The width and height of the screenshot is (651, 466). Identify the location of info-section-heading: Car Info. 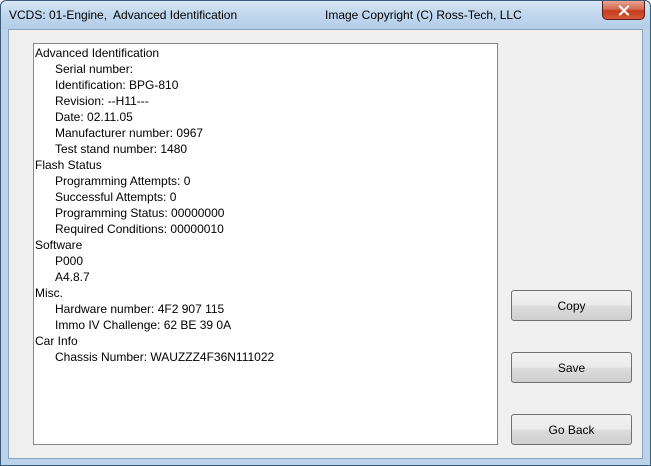
(56, 341).